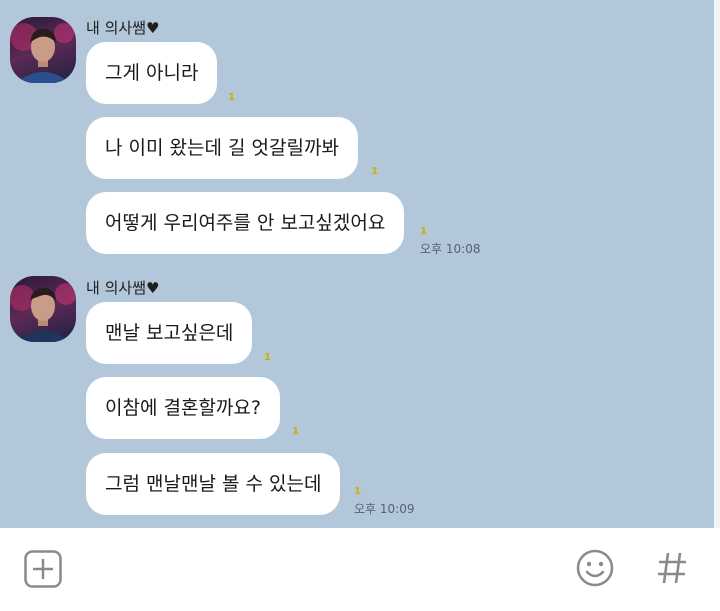 This screenshot has width=720, height=611. I want to click on message-bubble: 어떻게 우리여주를 안 보고싶겠어요, so click(245, 223).